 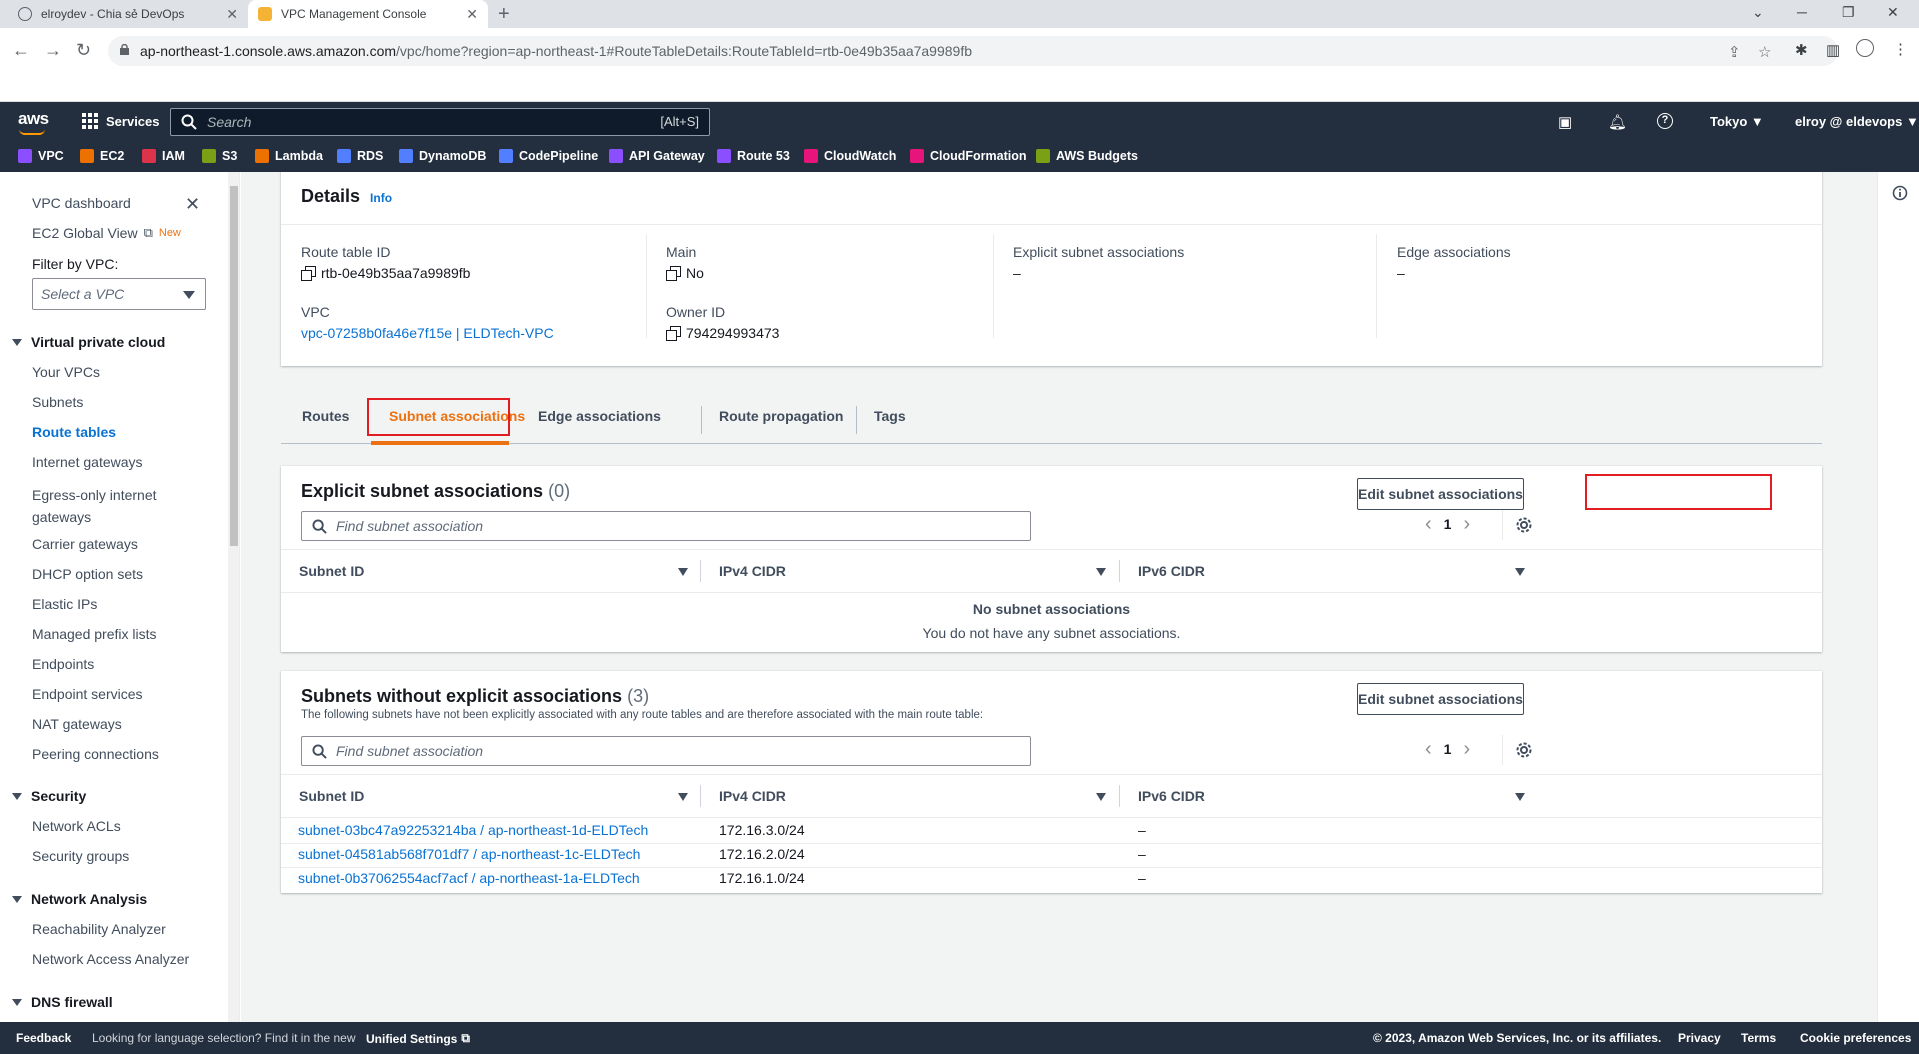 What do you see at coordinates (360, 156) in the screenshot?
I see `favorite-rds: RDS` at bounding box center [360, 156].